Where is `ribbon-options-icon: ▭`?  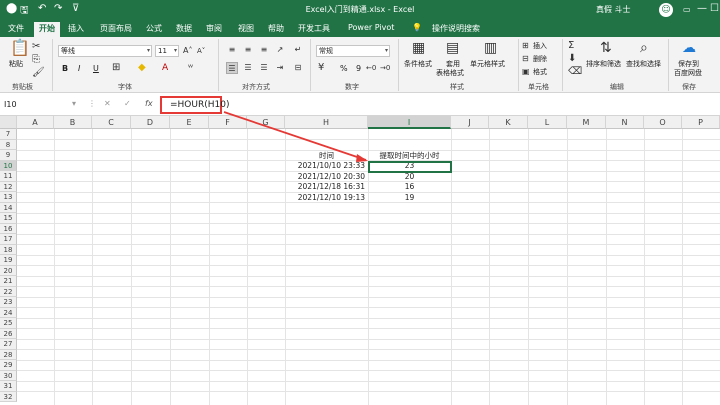 ribbon-options-icon: ▭ is located at coordinates (687, 9).